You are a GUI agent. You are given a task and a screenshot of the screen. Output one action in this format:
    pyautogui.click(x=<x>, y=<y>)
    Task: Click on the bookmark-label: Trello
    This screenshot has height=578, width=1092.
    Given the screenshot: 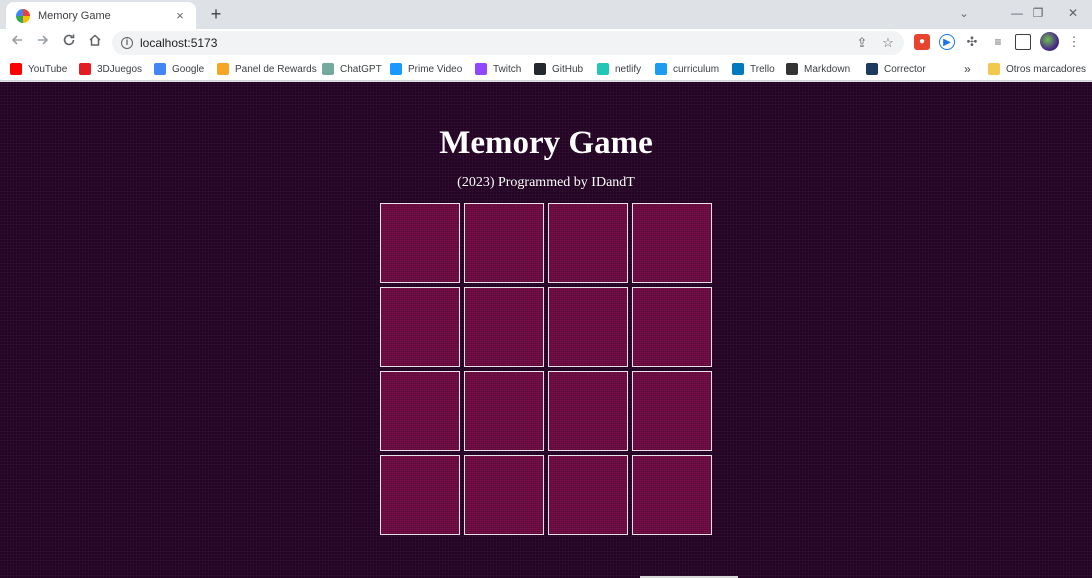 What is the action you would take?
    pyautogui.click(x=762, y=69)
    